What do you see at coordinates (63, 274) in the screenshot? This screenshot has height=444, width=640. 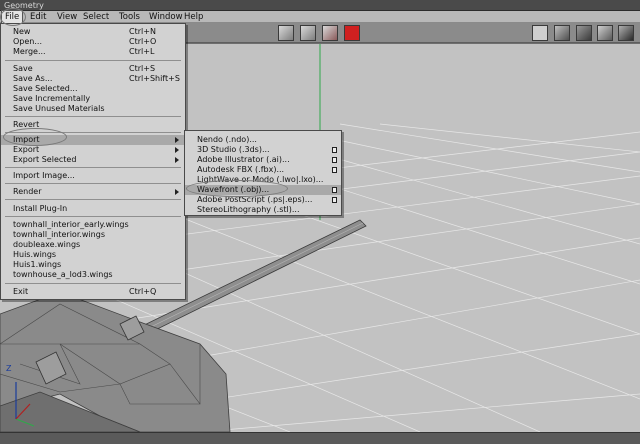 I see `menu-item-label: townhouse_a_lod3.wings` at bounding box center [63, 274].